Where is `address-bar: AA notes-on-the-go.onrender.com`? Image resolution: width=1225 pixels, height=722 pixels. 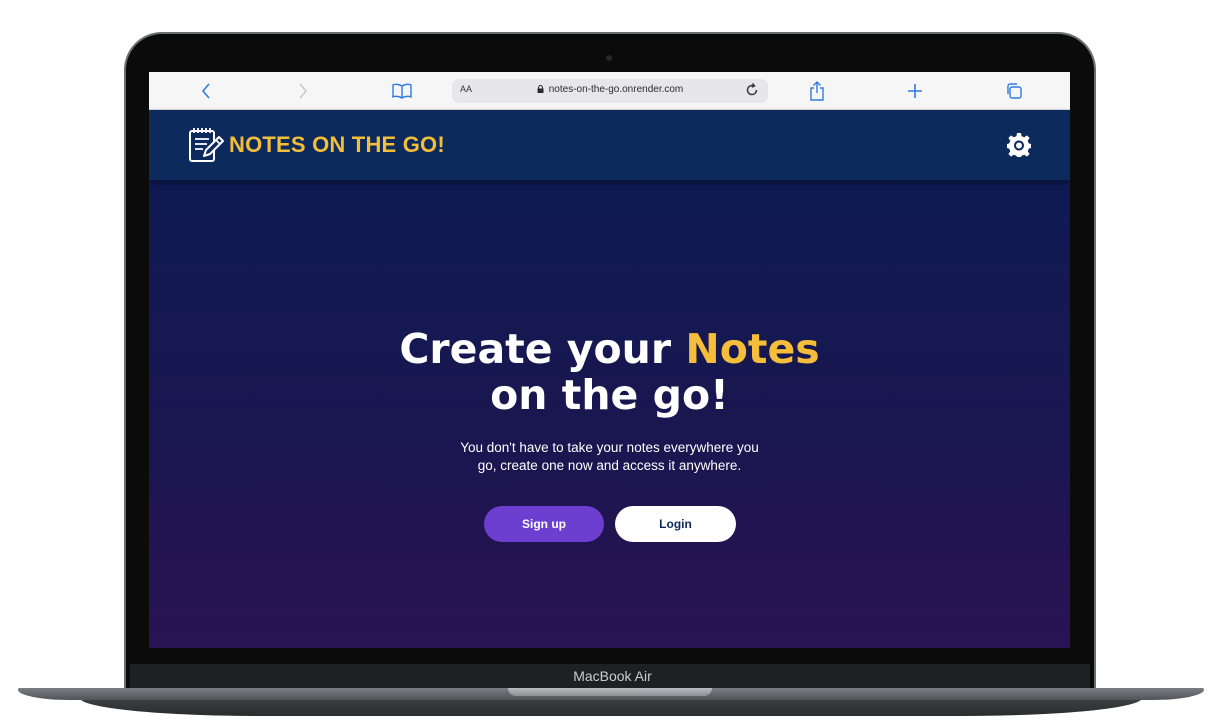 address-bar: AA notes-on-the-go.onrender.com is located at coordinates (610, 91).